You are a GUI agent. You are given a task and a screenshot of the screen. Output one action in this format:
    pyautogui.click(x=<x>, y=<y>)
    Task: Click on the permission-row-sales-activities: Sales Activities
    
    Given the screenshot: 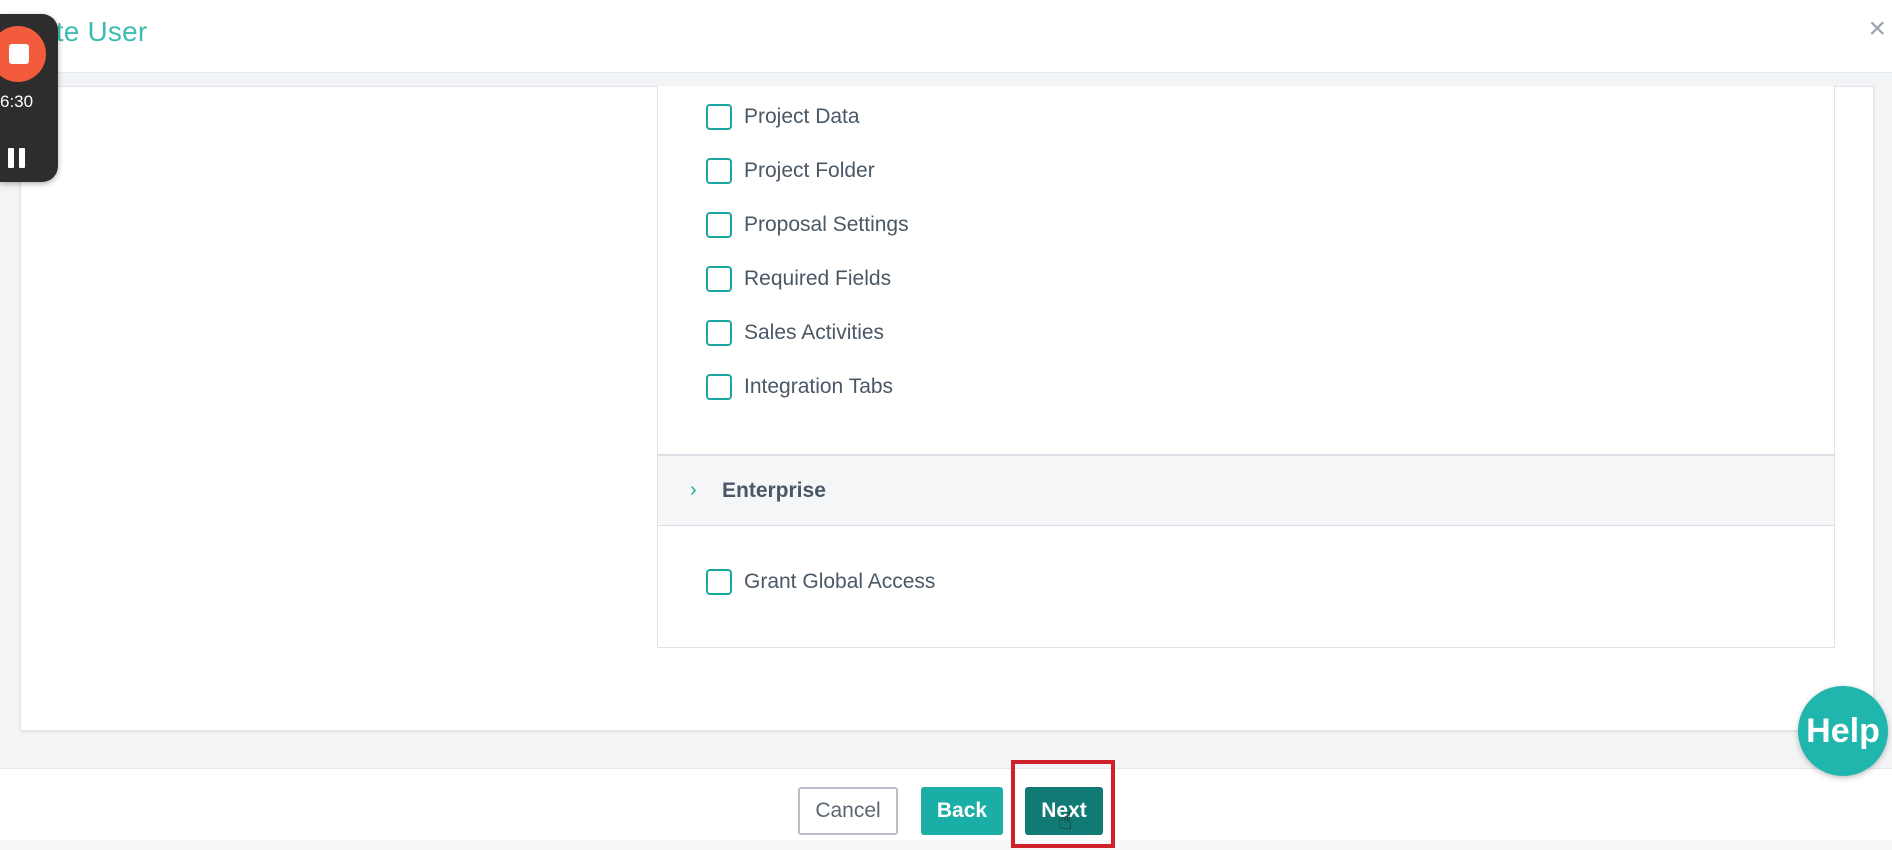 What is the action you would take?
    pyautogui.click(x=795, y=333)
    